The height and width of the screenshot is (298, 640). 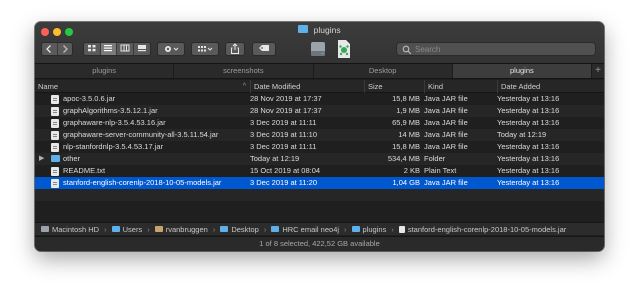 I want to click on back-button, so click(x=50, y=49).